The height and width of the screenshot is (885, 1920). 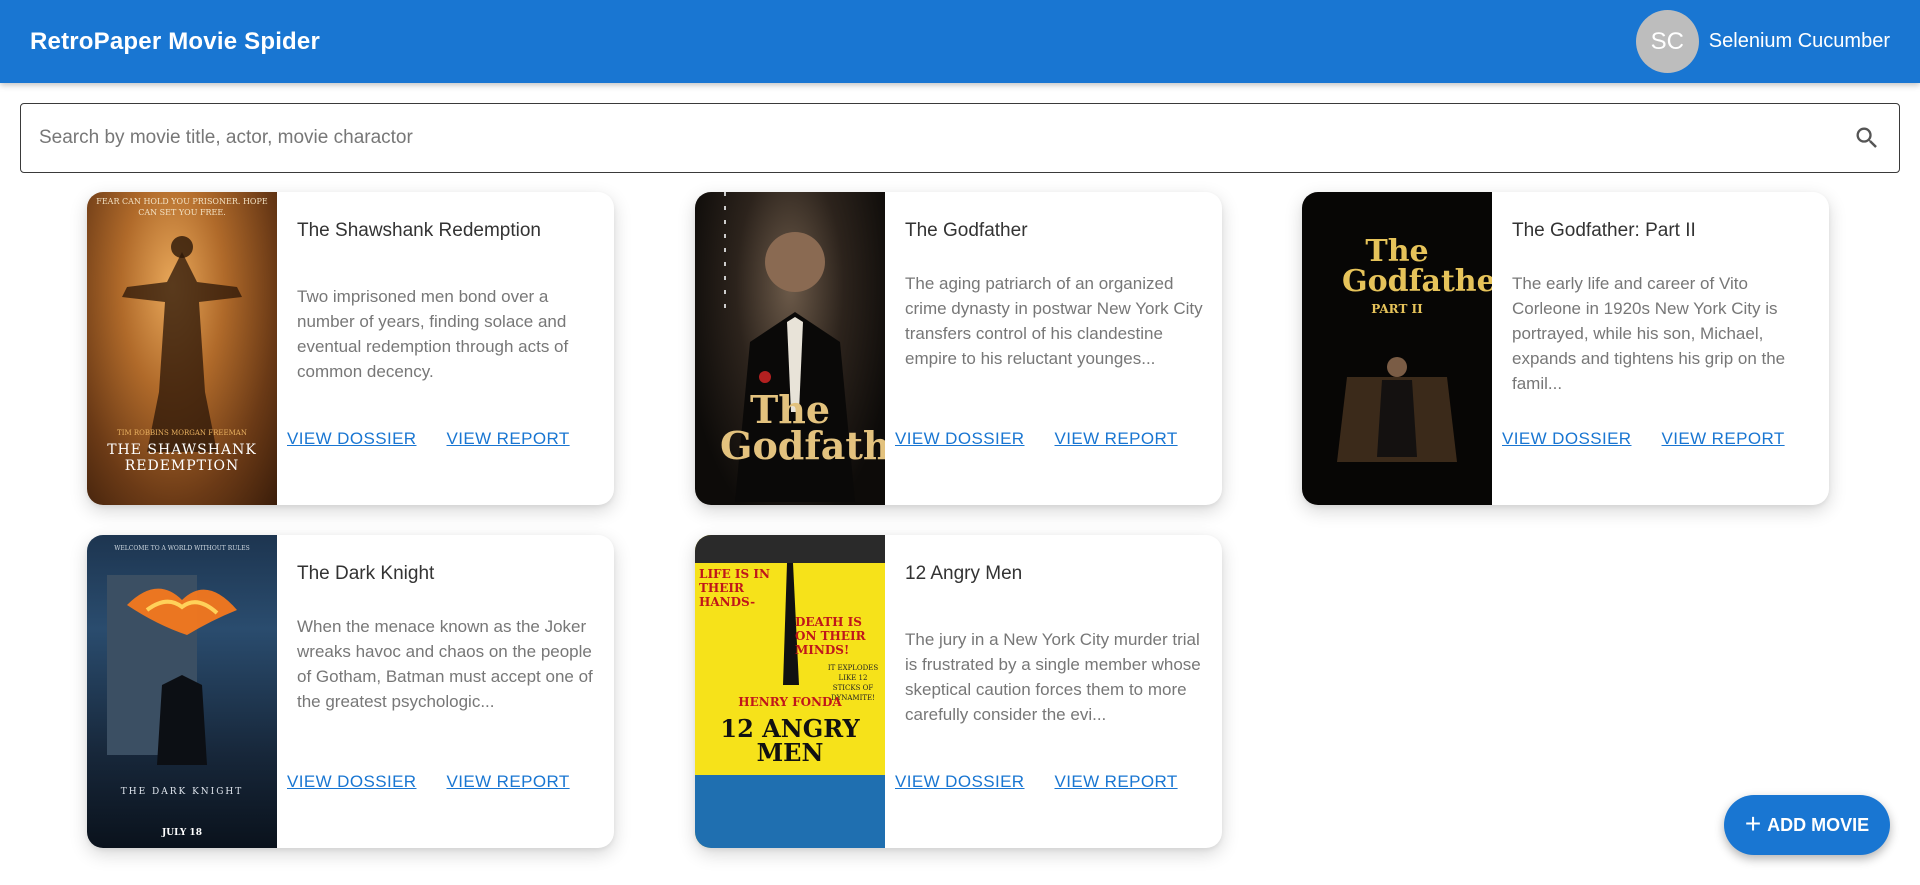 I want to click on movie-title: The Shawshank Redemption, so click(x=419, y=230).